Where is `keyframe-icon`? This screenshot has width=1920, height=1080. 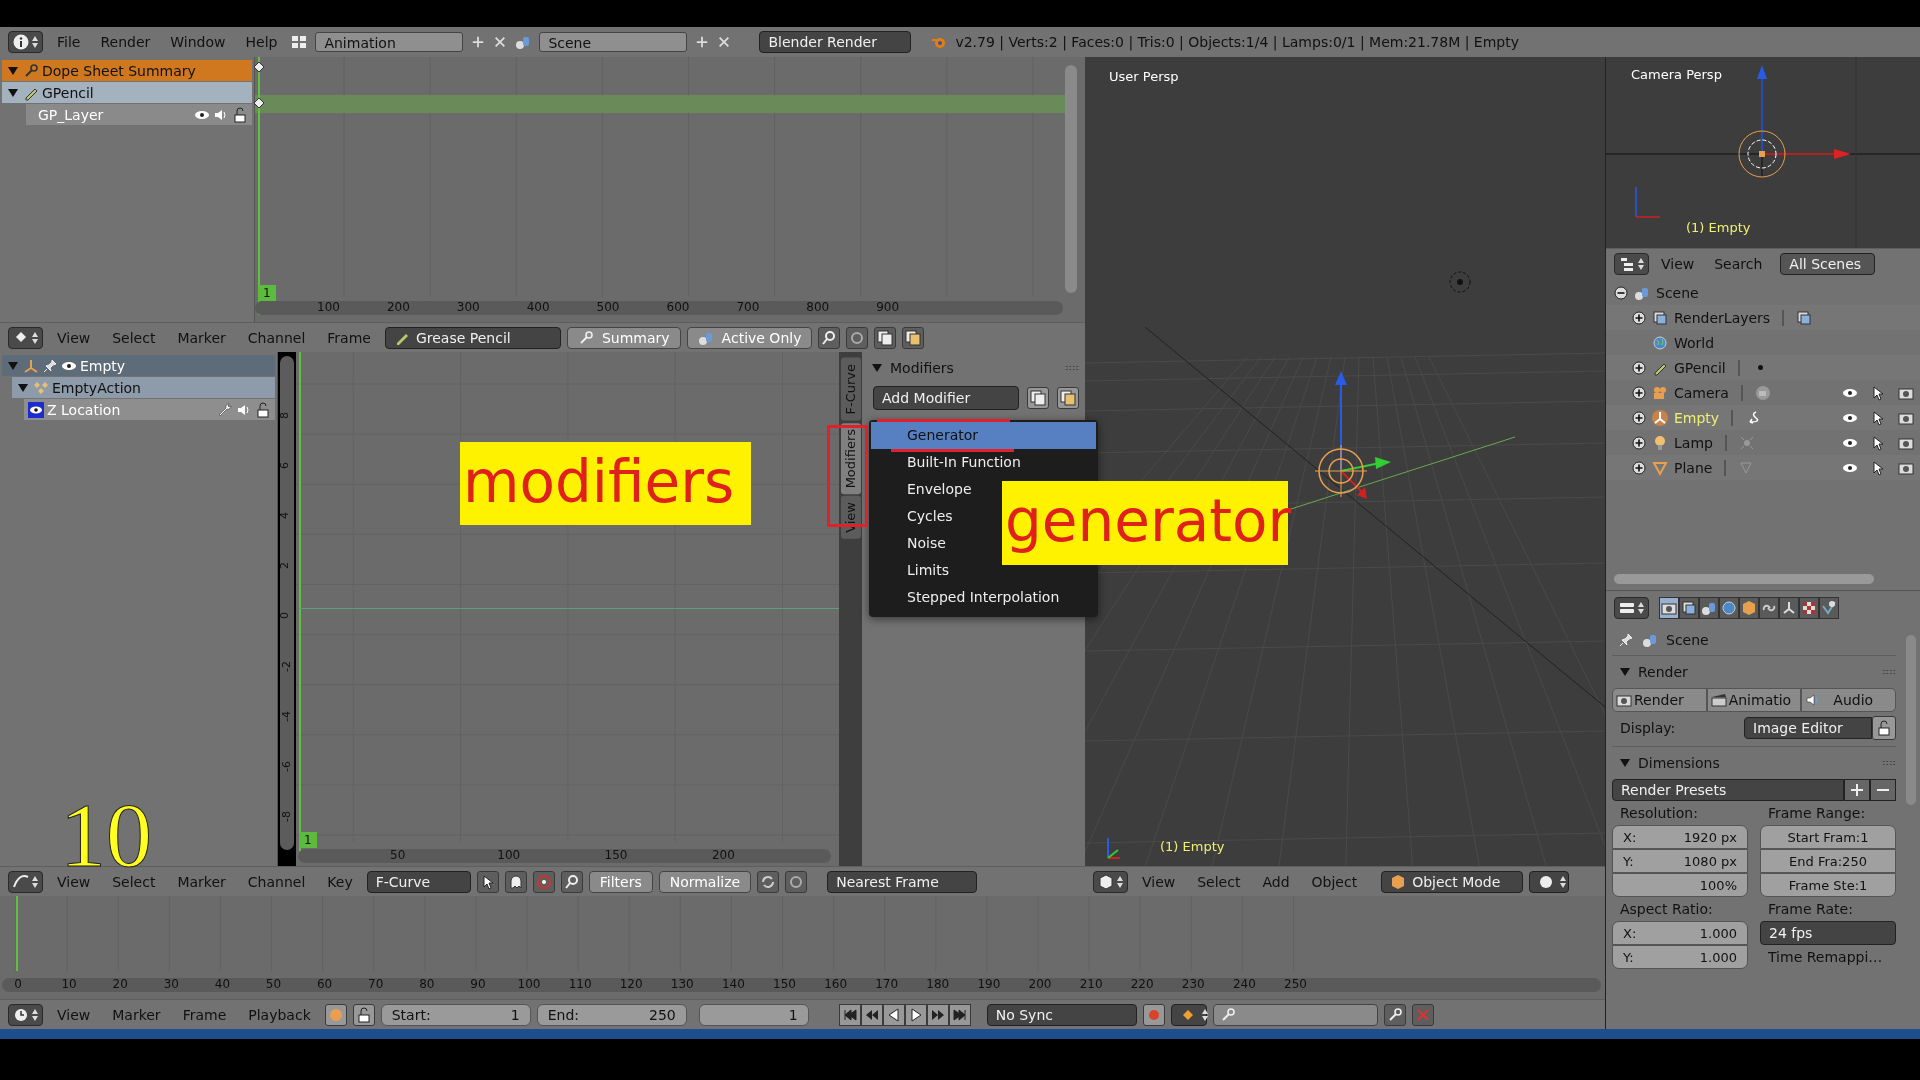
keyframe-icon is located at coordinates (259, 67).